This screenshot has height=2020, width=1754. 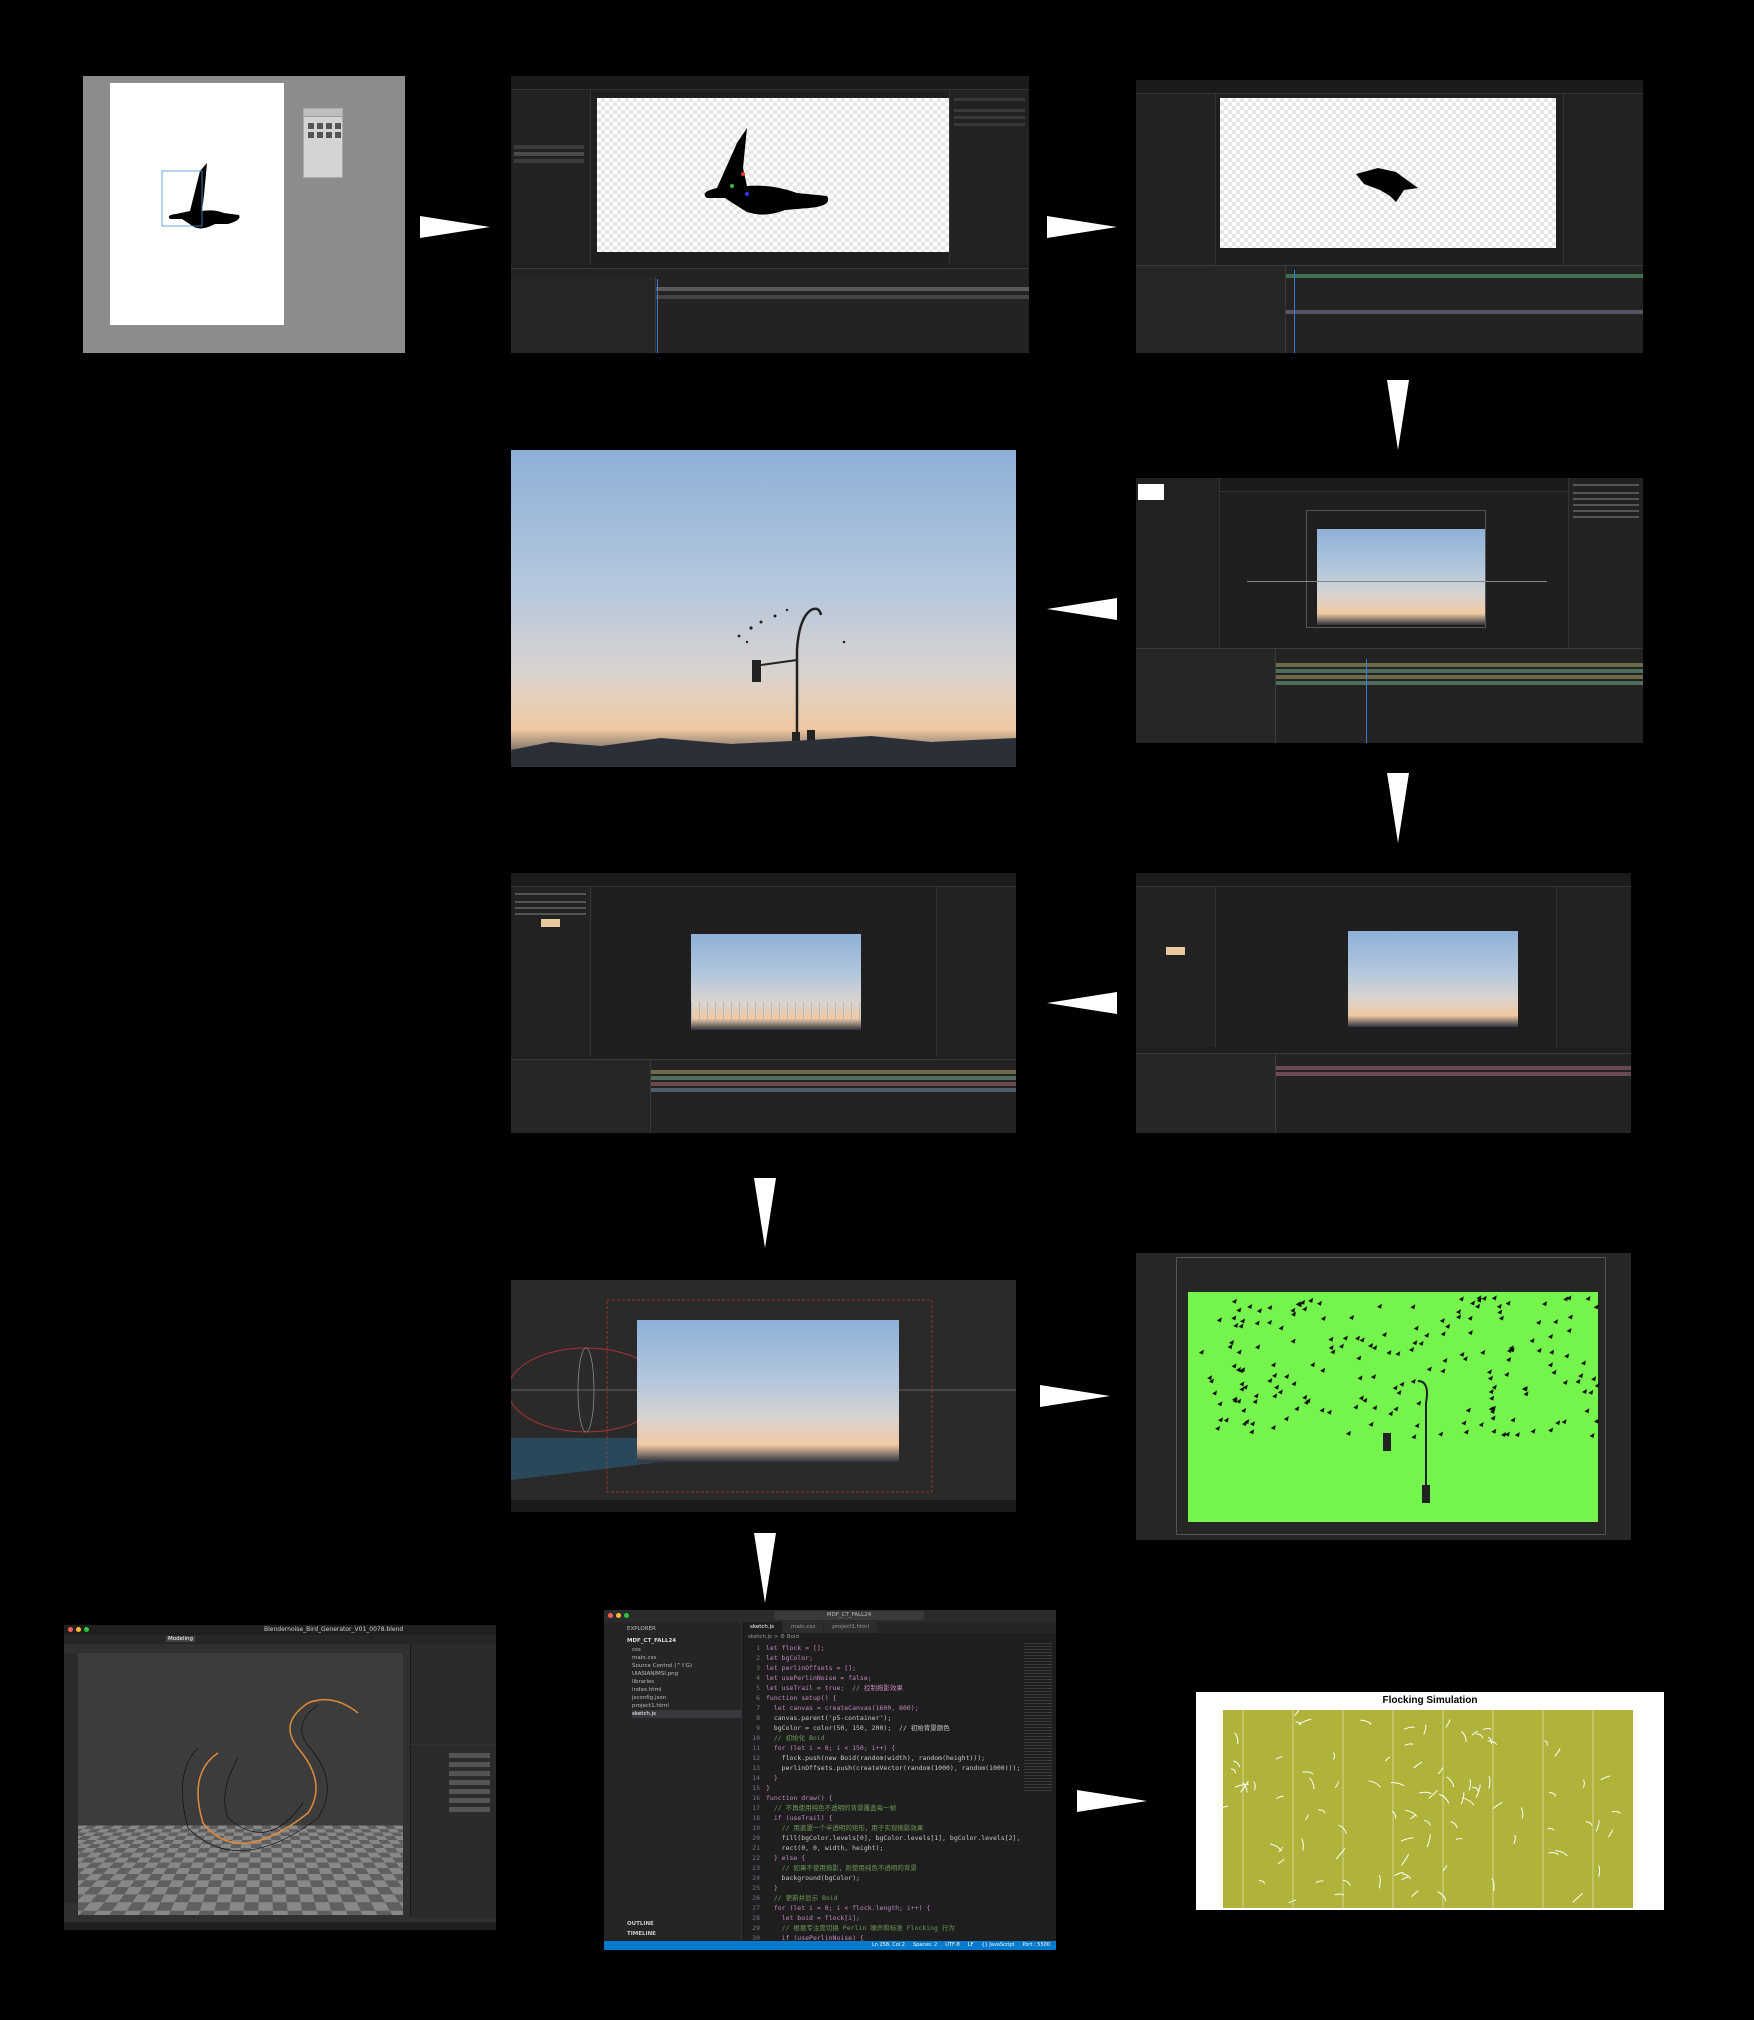 I want to click on blender-menu-bar: Modeling, so click(x=280, y=1639).